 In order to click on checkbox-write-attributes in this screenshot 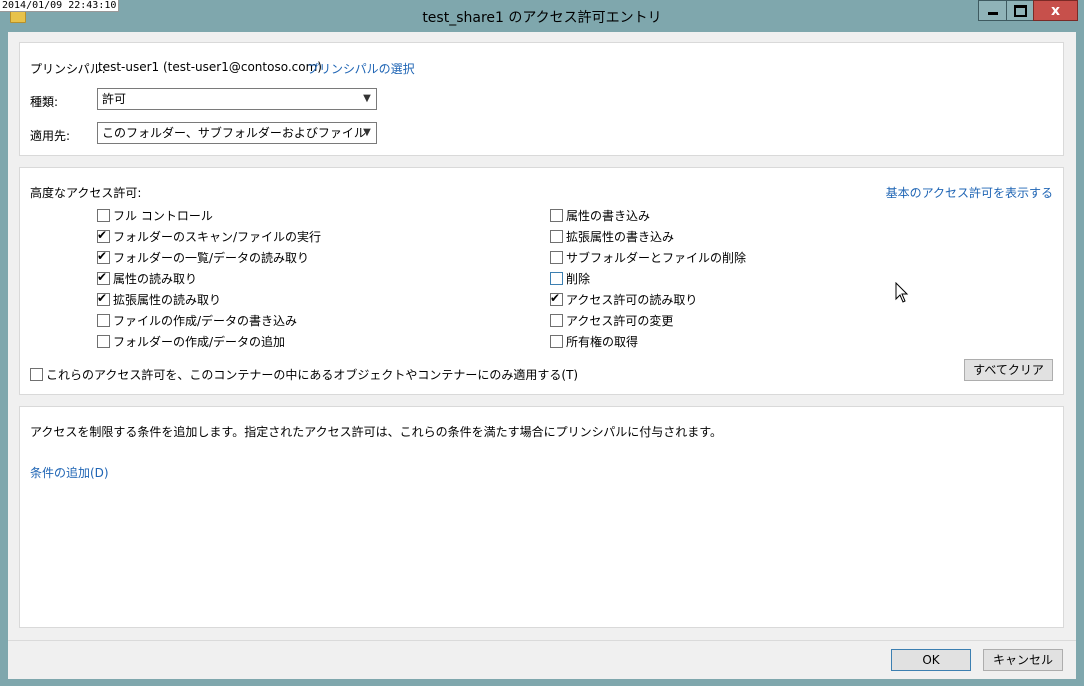, I will do `click(556, 215)`.